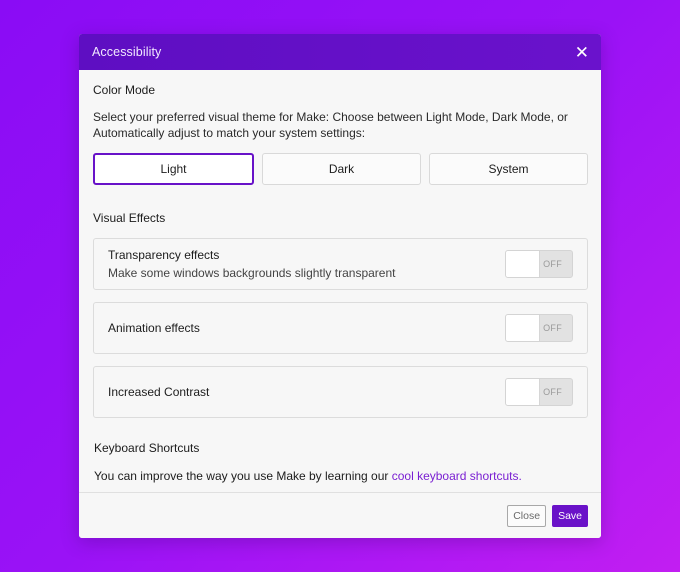 This screenshot has height=572, width=680. What do you see at coordinates (127, 52) in the screenshot?
I see `dialog-title: Accessibility` at bounding box center [127, 52].